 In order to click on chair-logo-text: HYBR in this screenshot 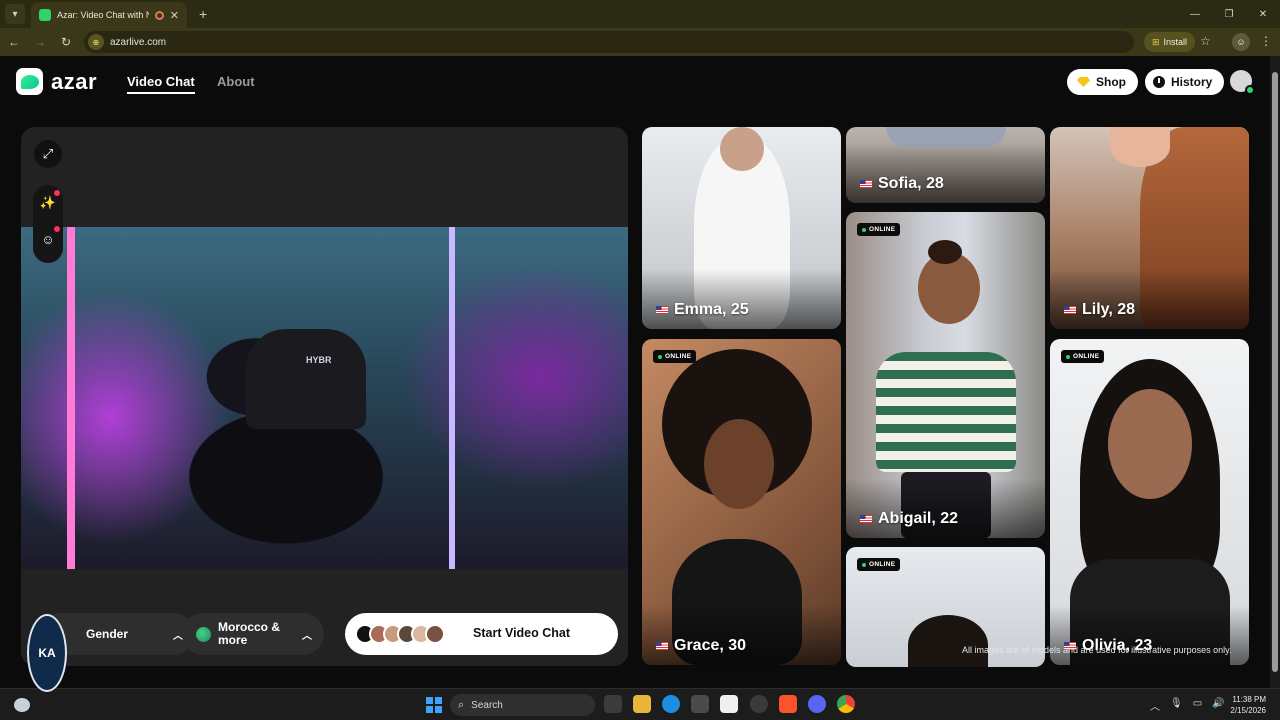, I will do `click(319, 360)`.